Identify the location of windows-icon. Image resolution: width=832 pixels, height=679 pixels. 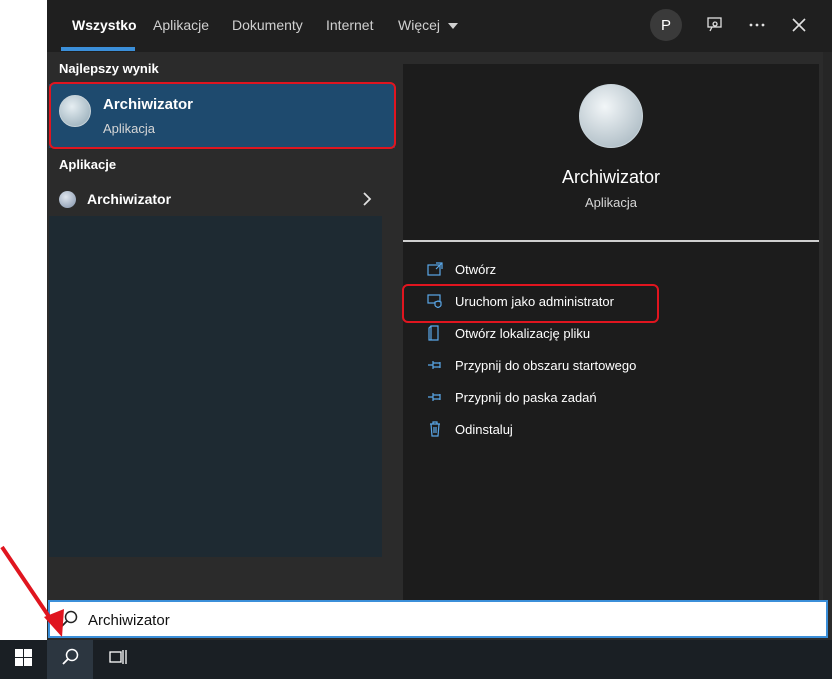
(23, 659).